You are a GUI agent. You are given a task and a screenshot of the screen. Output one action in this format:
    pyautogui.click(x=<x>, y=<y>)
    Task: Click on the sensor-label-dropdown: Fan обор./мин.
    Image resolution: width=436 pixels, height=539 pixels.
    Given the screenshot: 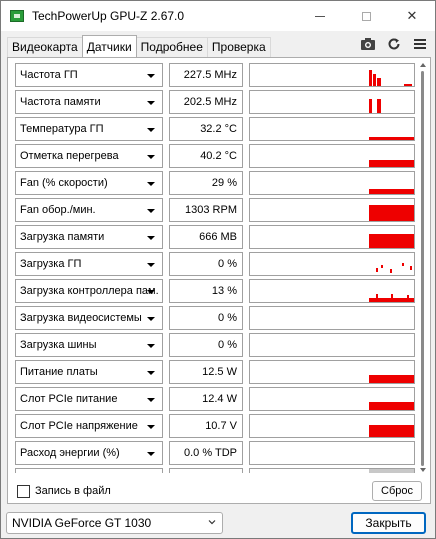 What is the action you would take?
    pyautogui.click(x=89, y=210)
    